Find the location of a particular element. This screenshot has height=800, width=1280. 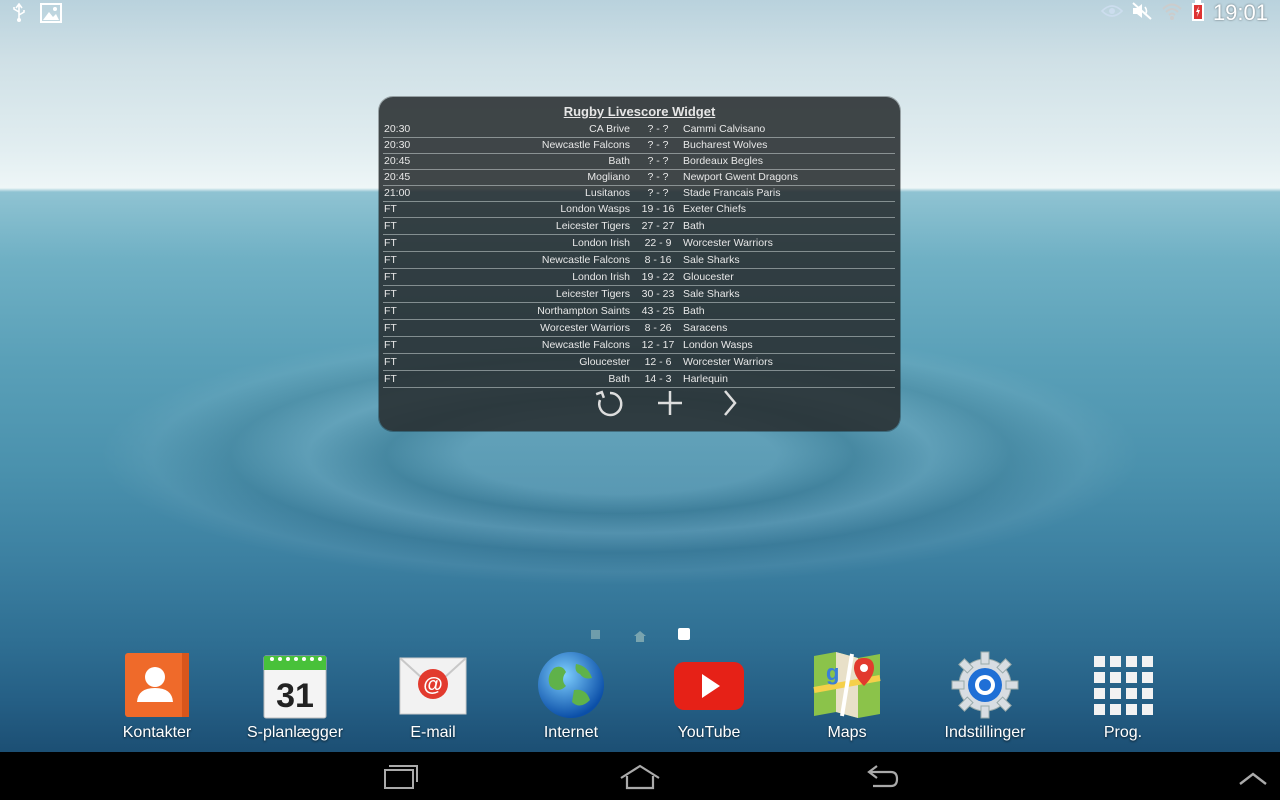

match-row: FT London Wasps 19 - 16 Exeter Chiefs is located at coordinates (639, 209).